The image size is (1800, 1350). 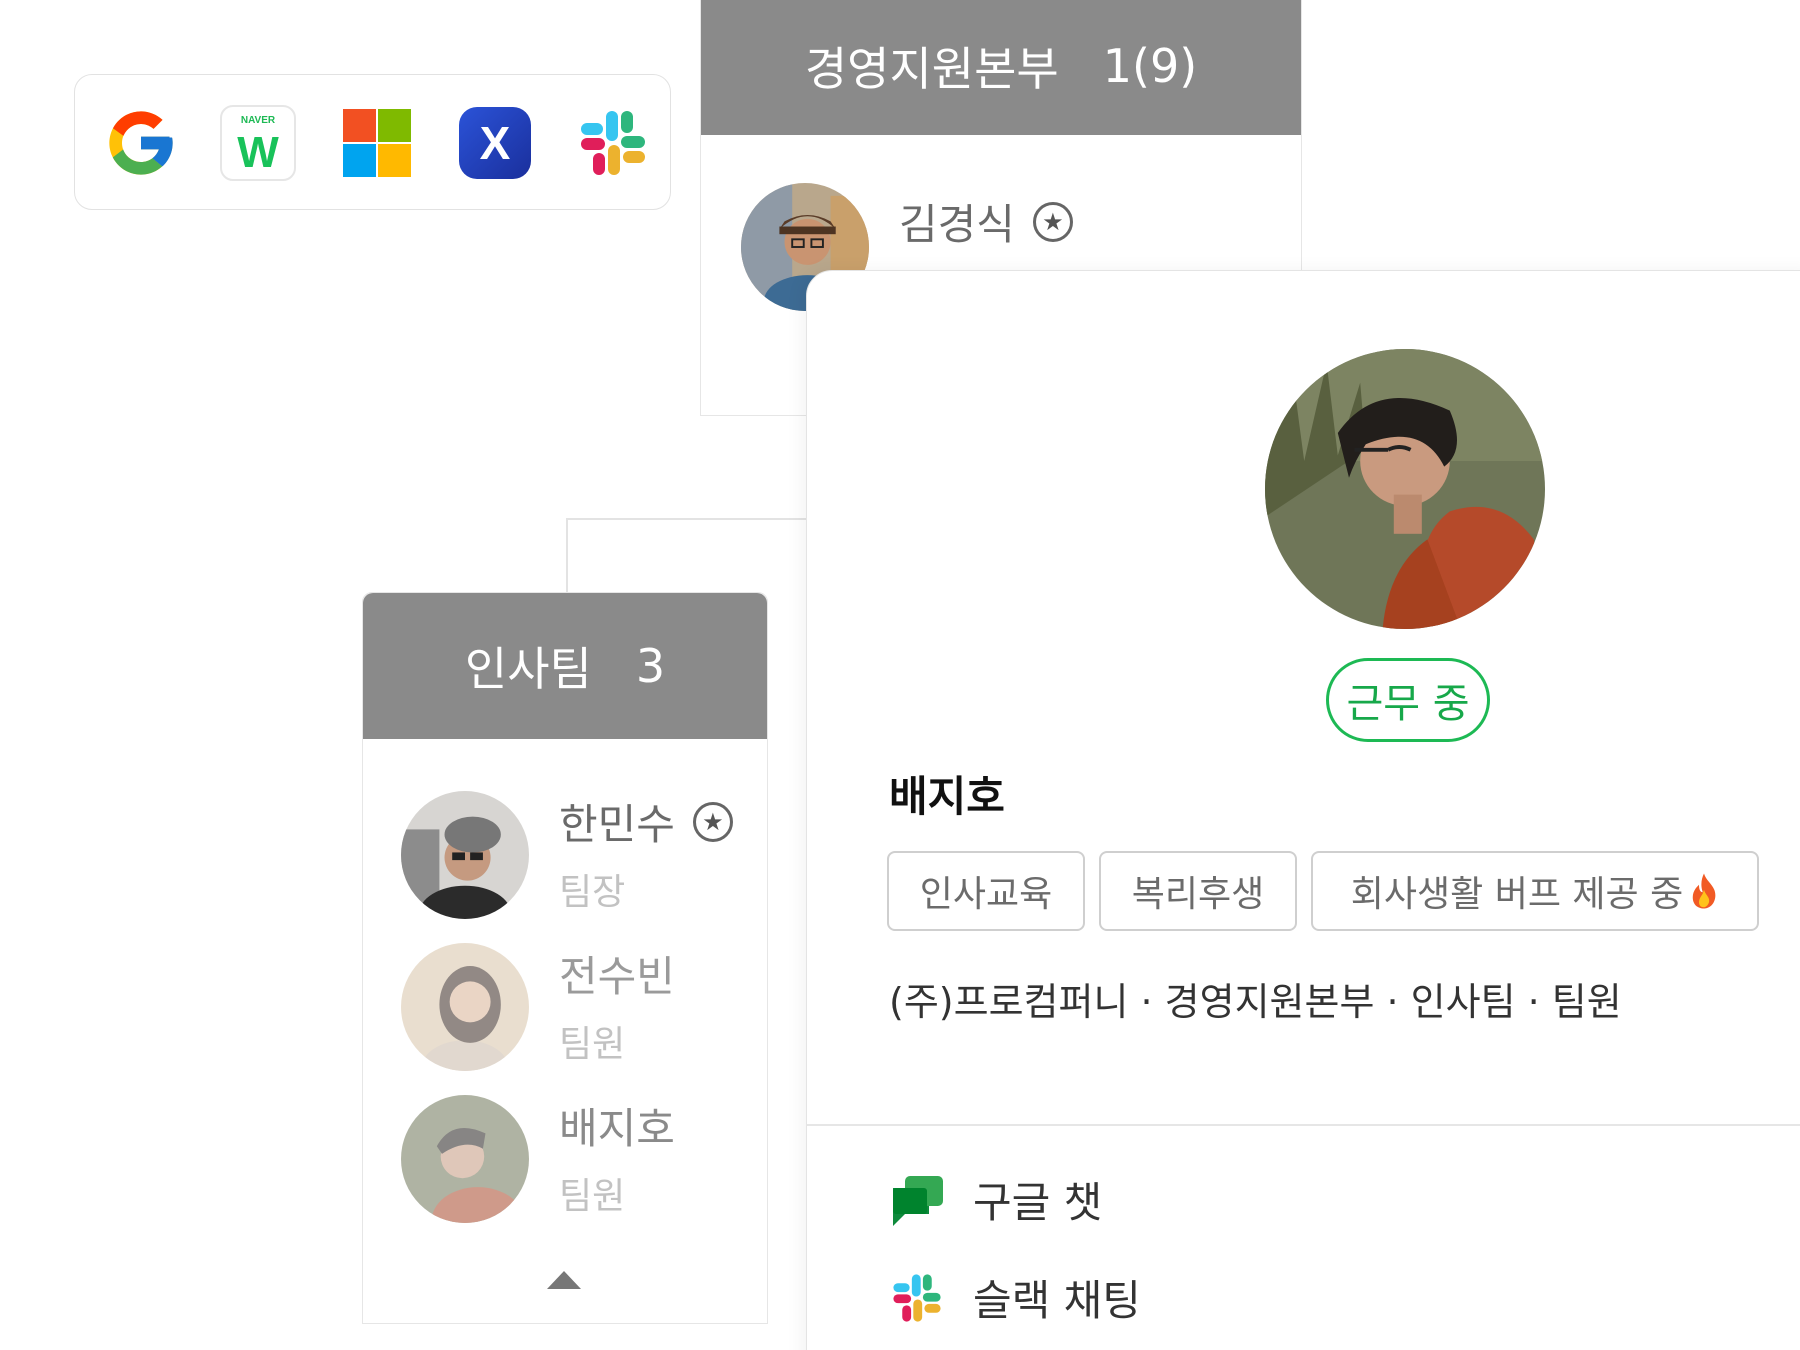 I want to click on status-badge: 근무 중, so click(x=1408, y=700).